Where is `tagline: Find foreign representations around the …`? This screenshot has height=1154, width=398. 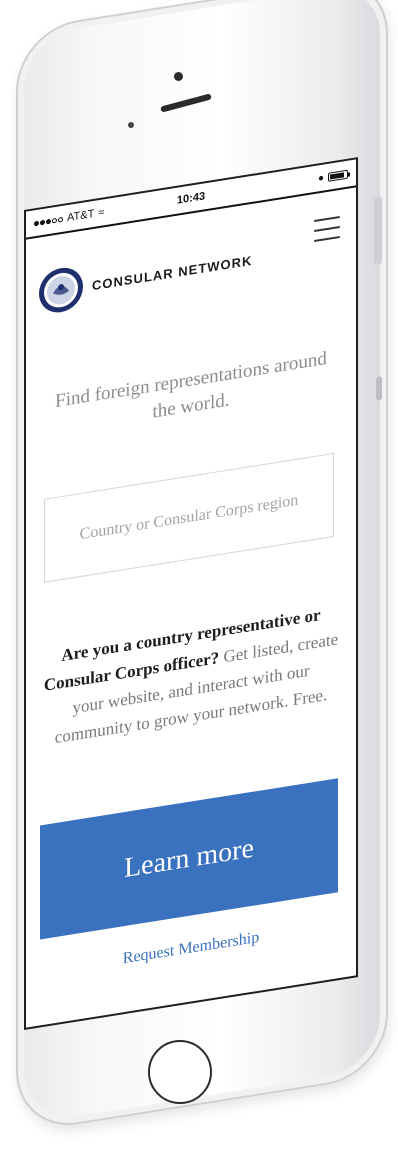 tagline: Find foreign representations around the … is located at coordinates (191, 385).